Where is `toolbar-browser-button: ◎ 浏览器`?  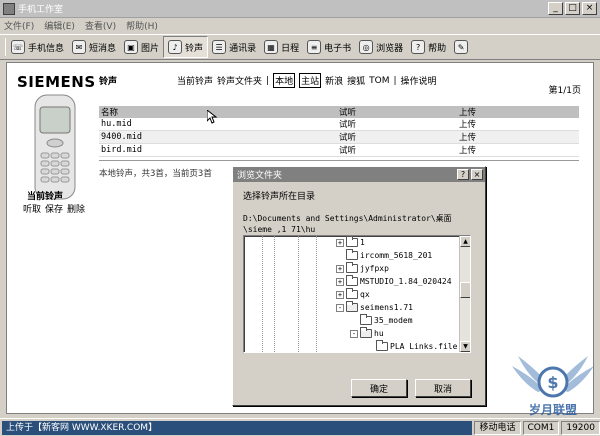
toolbar-browser-button: ◎ 浏览器 is located at coordinates (381, 47).